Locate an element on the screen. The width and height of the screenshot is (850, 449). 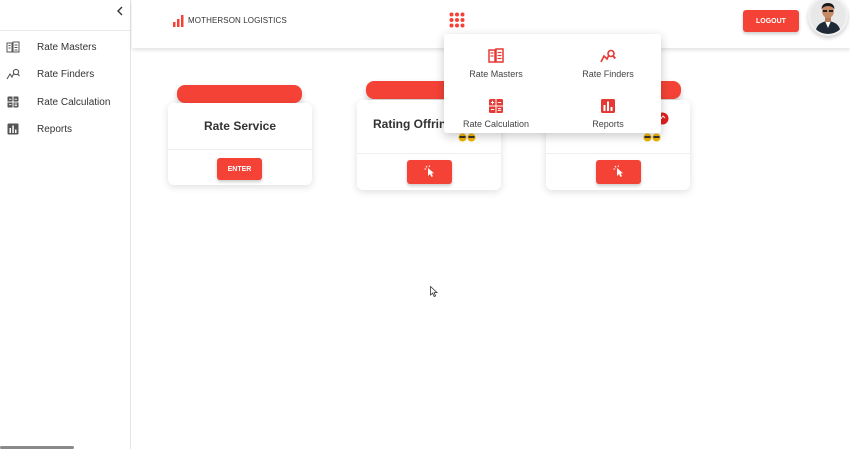
brand-logo-icon is located at coordinates (178, 20).